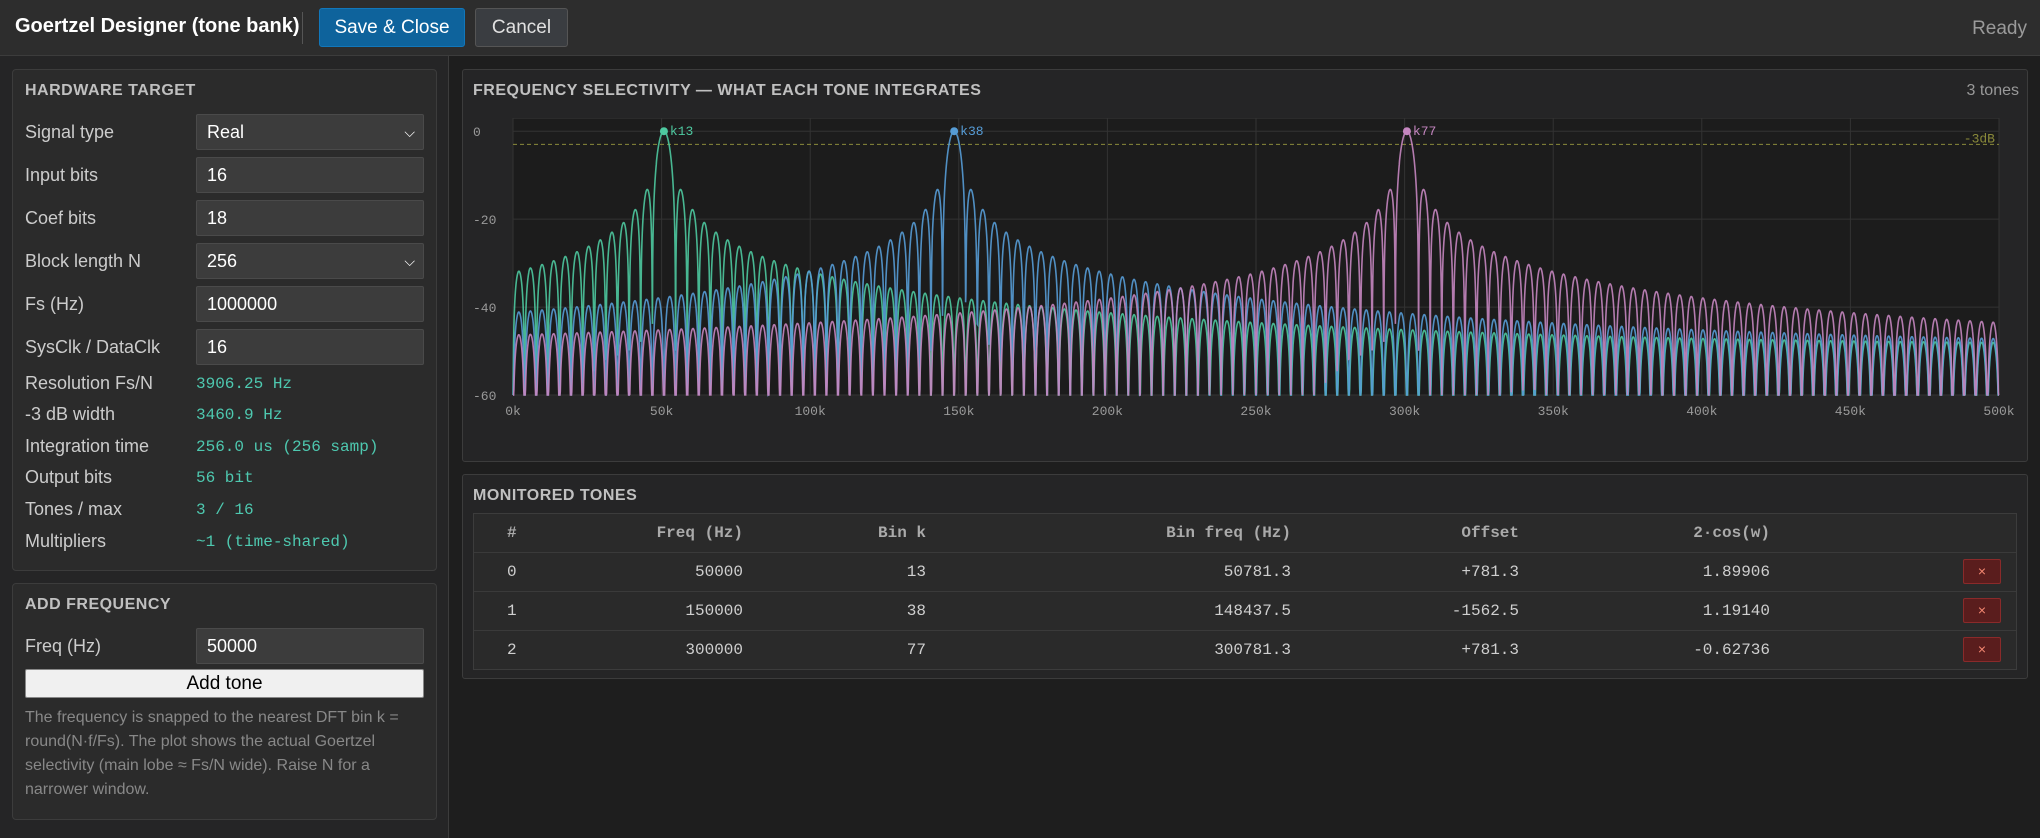  Describe the element at coordinates (810, 411) in the screenshot. I see `x-tick-label: 100k` at that location.